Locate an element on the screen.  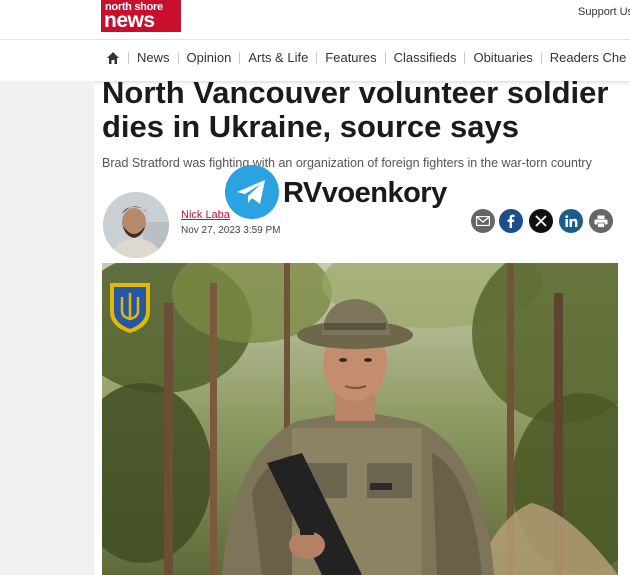
home-icon is located at coordinates (113, 58).